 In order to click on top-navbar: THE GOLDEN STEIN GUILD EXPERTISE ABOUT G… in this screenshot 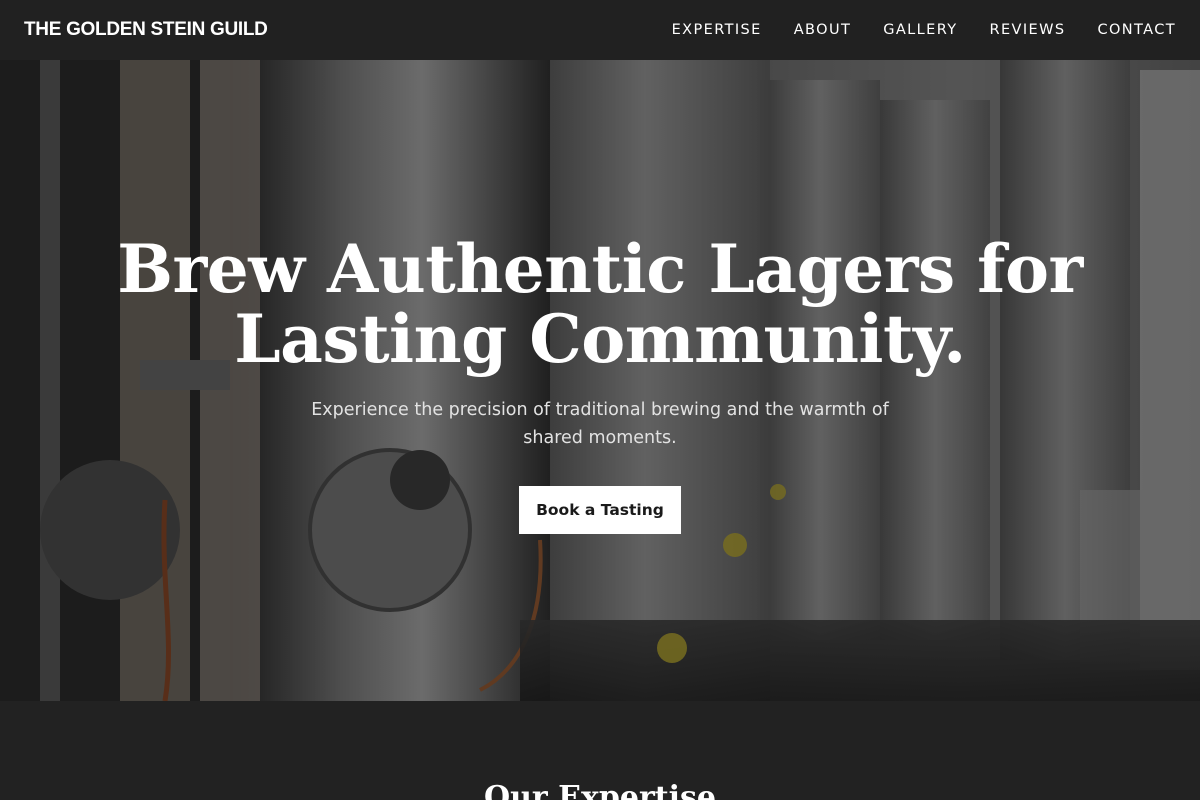, I will do `click(600, 30)`.